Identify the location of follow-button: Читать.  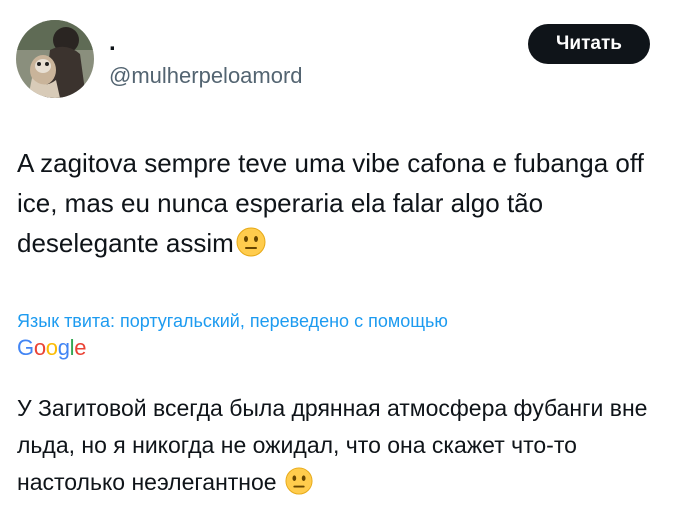
(589, 44).